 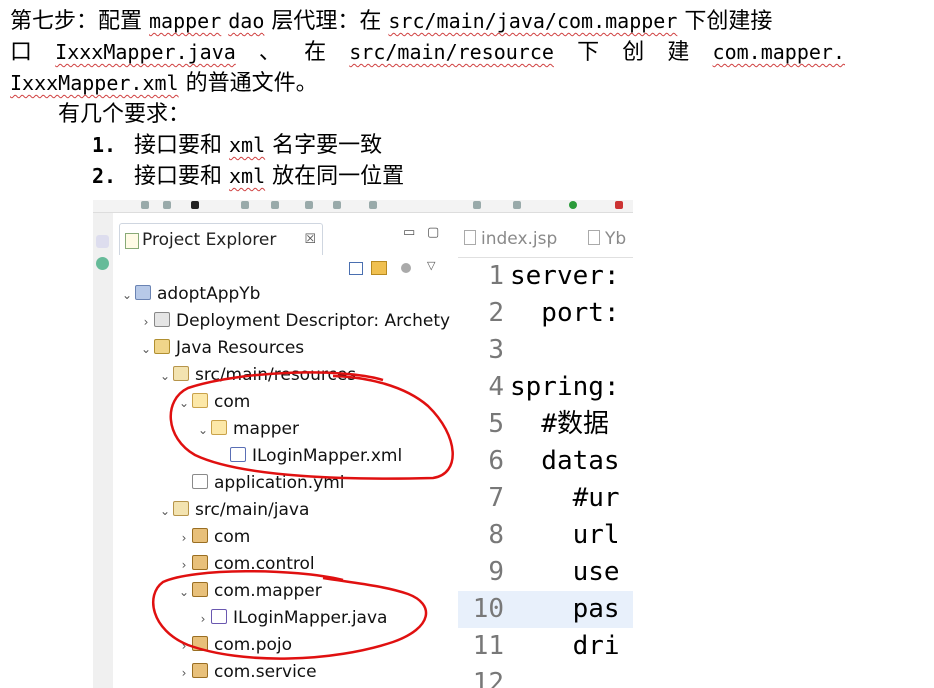 I want to click on tree-item: ⌄ src/main/resources, so click(x=256, y=375).